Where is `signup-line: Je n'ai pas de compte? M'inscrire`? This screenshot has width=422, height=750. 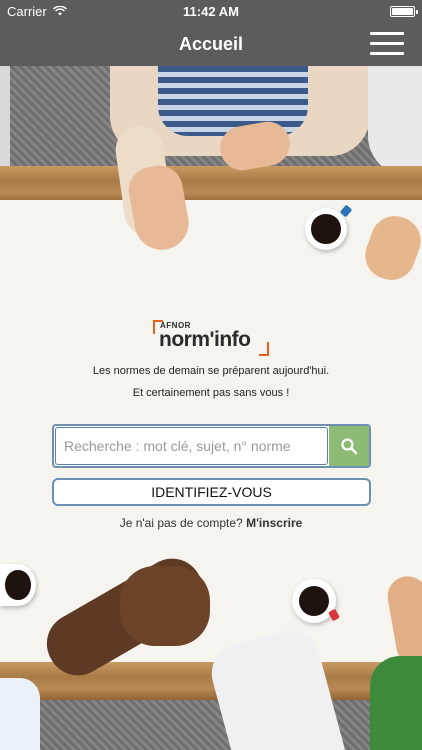
signup-line: Je n'ai pas de compte? M'inscrire is located at coordinates (211, 523).